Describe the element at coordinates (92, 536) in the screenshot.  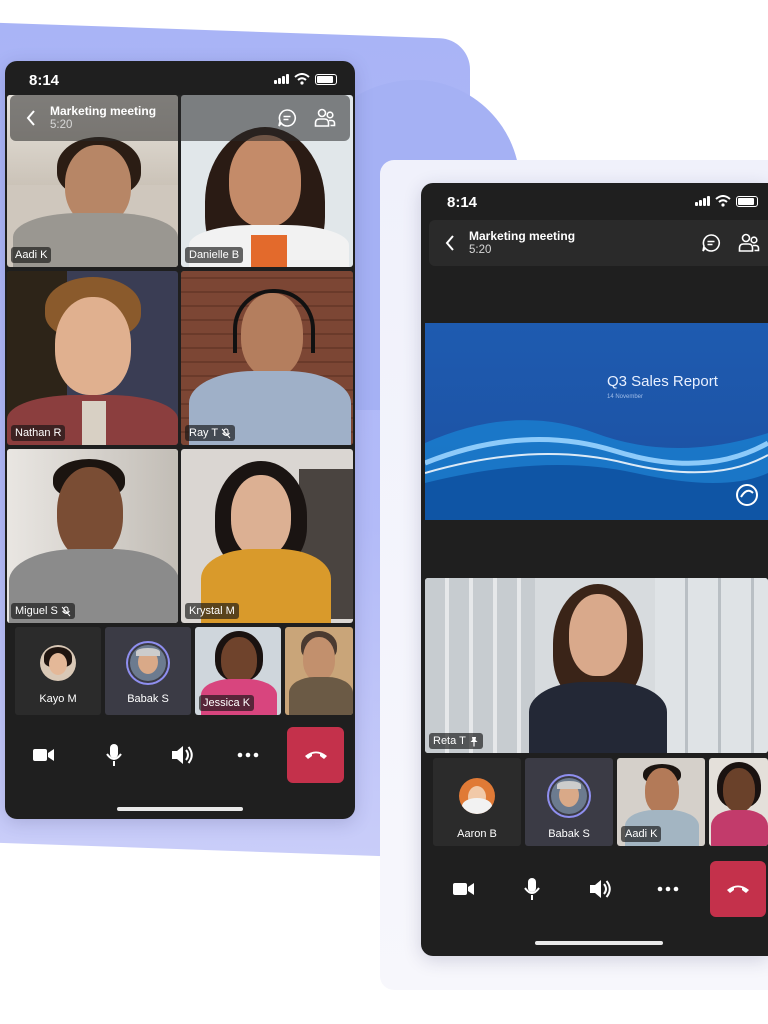
I see `video-tile: Miguel S` at that location.